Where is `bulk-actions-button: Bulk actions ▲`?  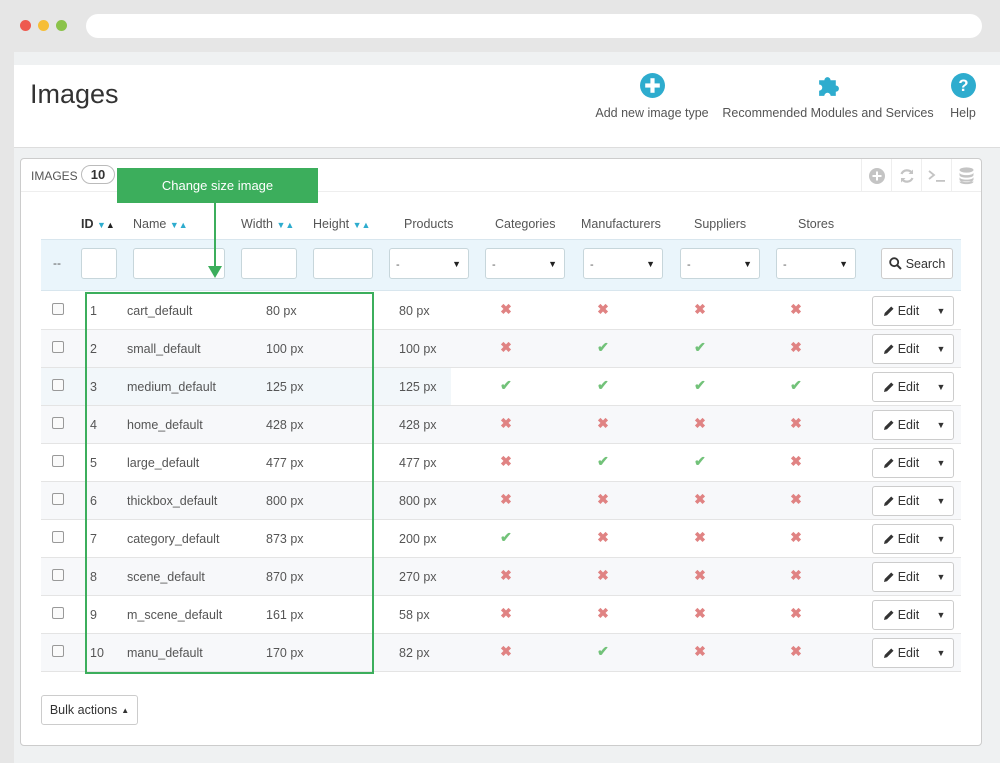 bulk-actions-button: Bulk actions ▲ is located at coordinates (89, 710).